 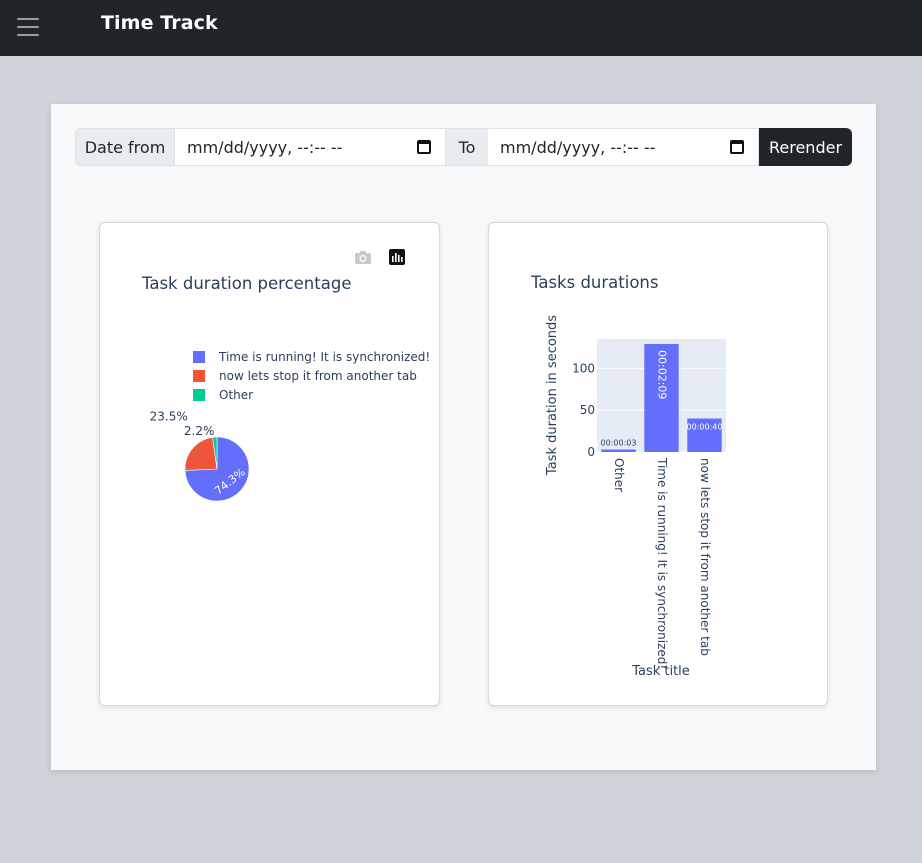 I want to click on legend-item: now lets stop it from another tab, so click(x=311, y=375).